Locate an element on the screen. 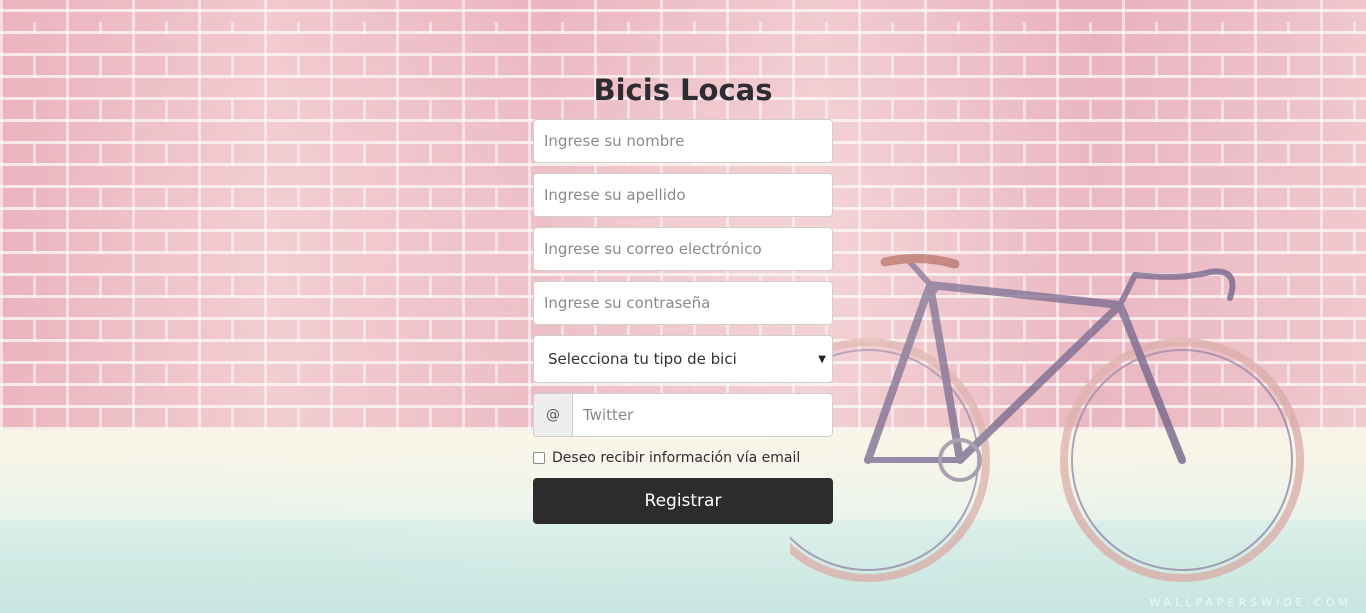  bike-type-select: Selecciona tu tipo de bici ▼ is located at coordinates (683, 359).